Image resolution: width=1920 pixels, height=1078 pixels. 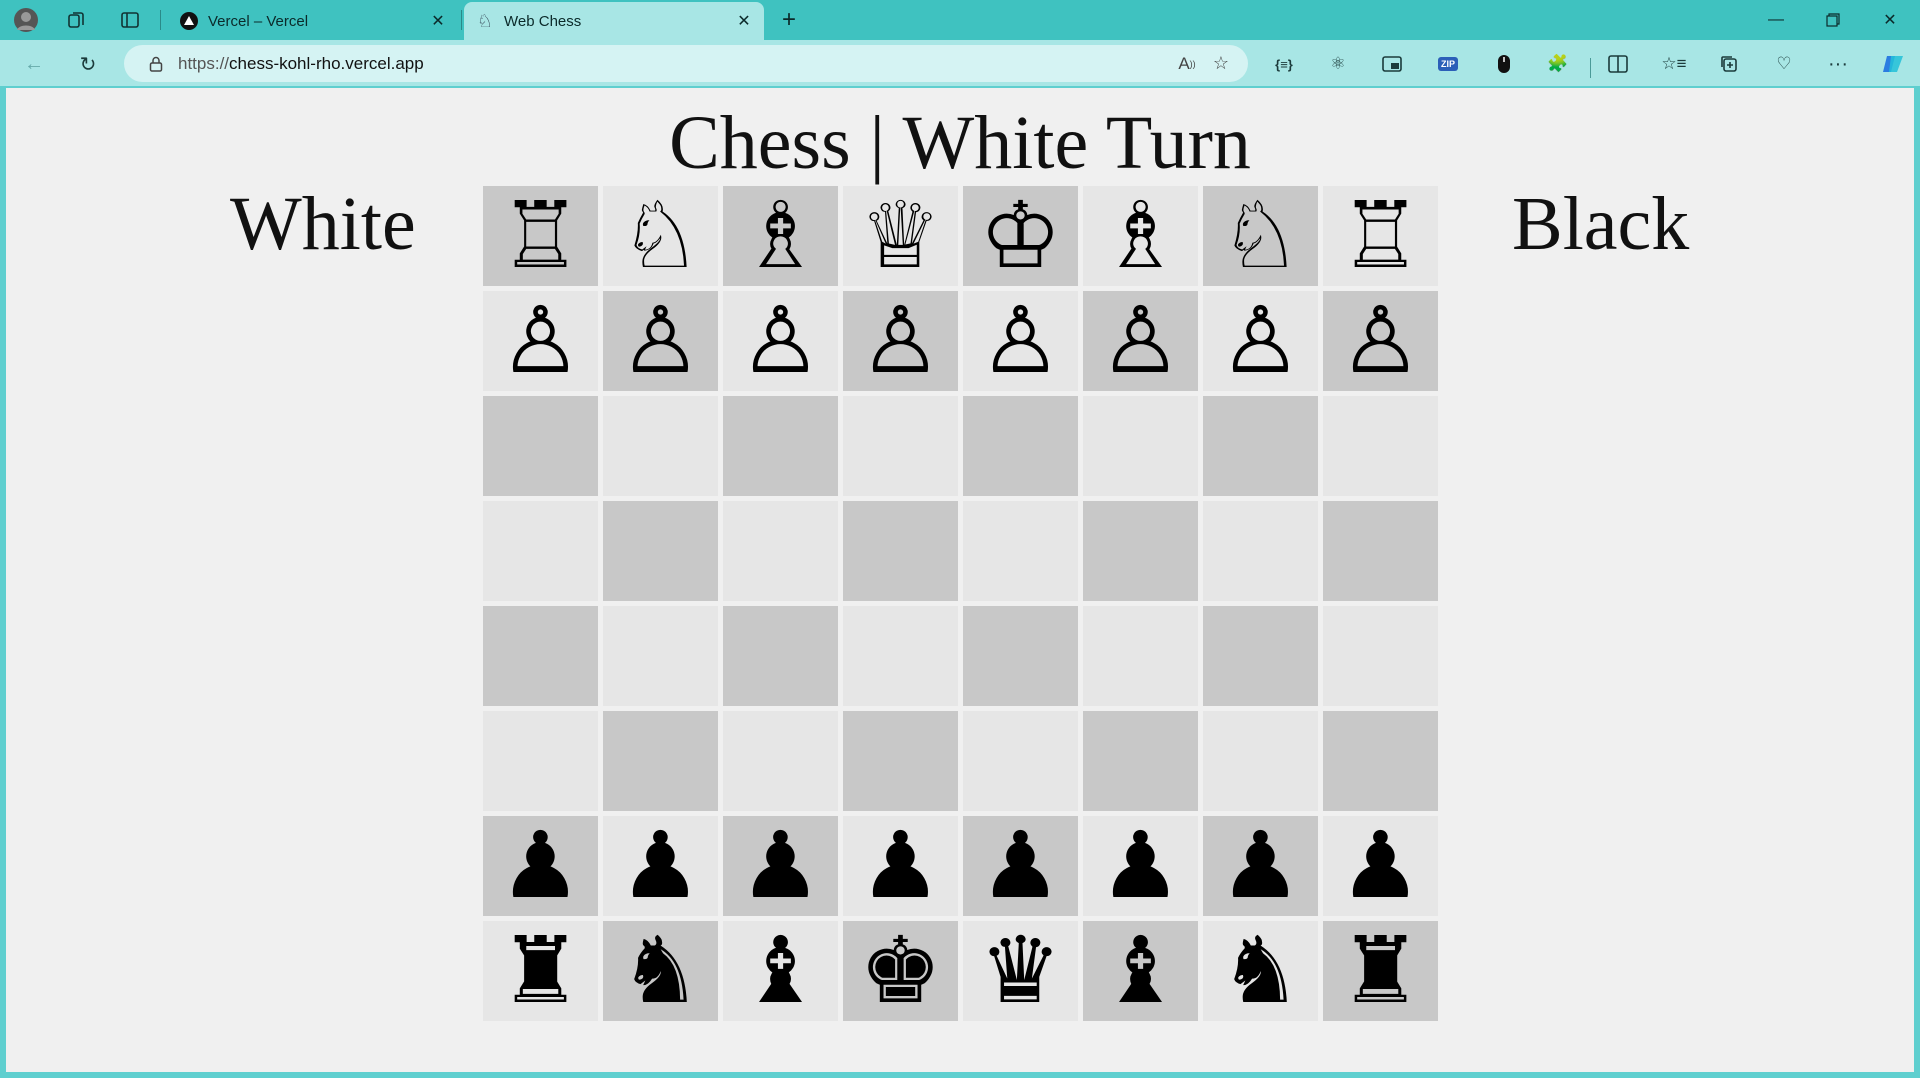 I want to click on board-square-d5, so click(x=900, y=656).